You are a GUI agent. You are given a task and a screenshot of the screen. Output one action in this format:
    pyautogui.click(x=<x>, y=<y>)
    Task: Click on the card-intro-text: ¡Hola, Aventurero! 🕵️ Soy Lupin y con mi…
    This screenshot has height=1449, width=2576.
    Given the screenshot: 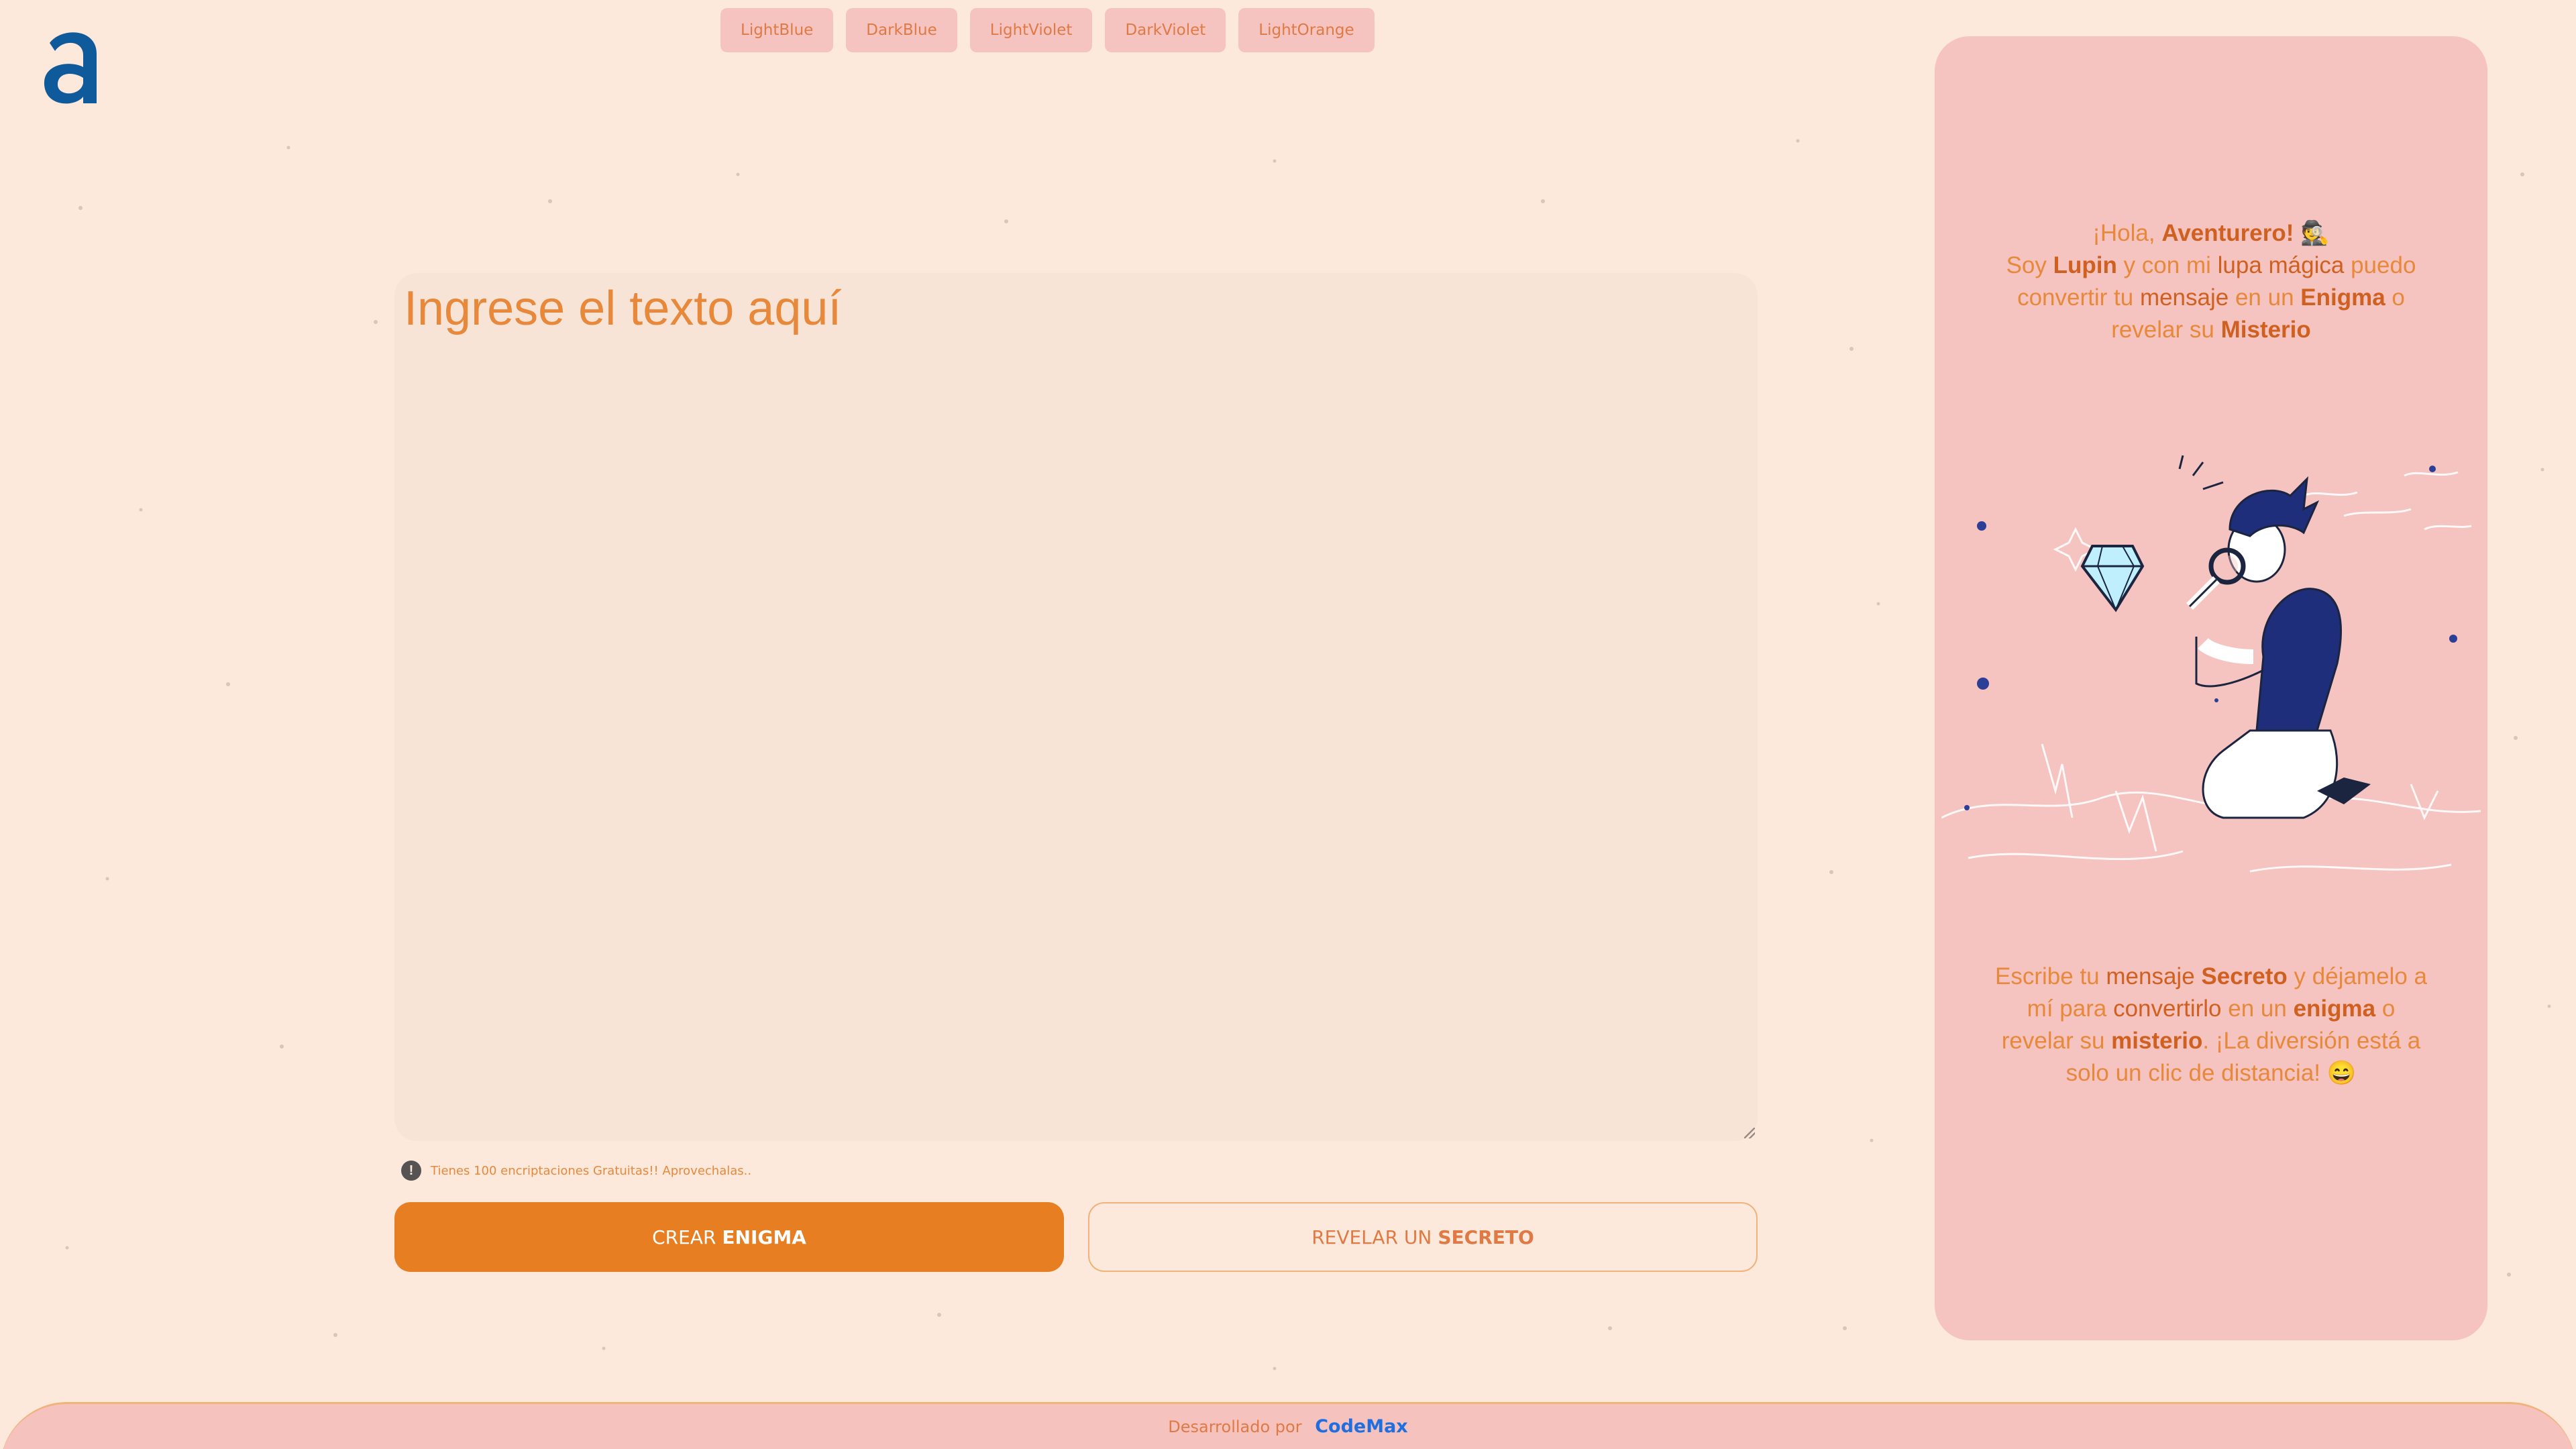 What is the action you would take?
    pyautogui.click(x=2211, y=281)
    